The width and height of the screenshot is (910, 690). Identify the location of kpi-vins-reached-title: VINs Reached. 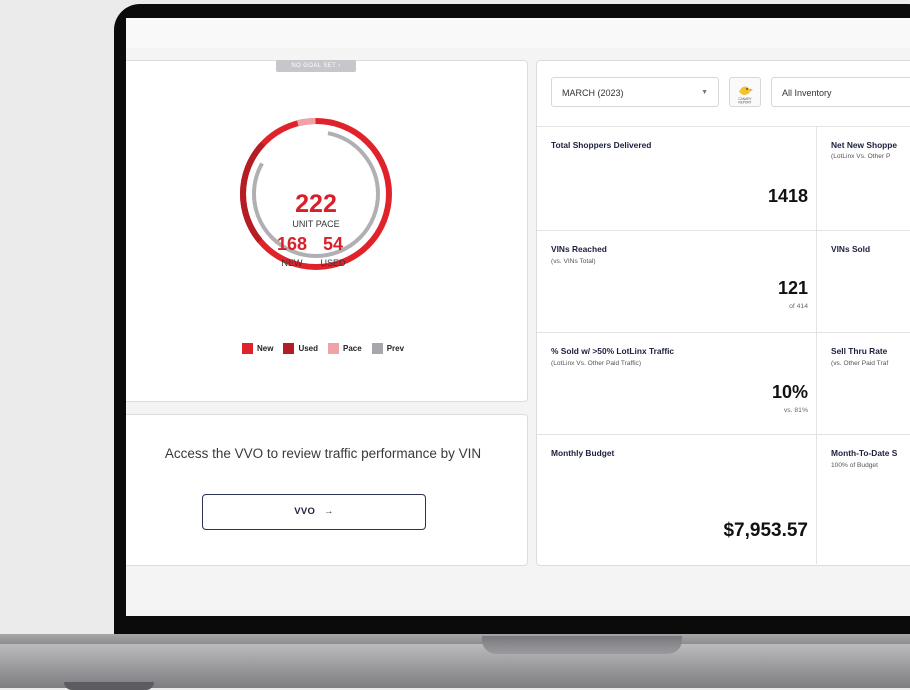
(579, 249).